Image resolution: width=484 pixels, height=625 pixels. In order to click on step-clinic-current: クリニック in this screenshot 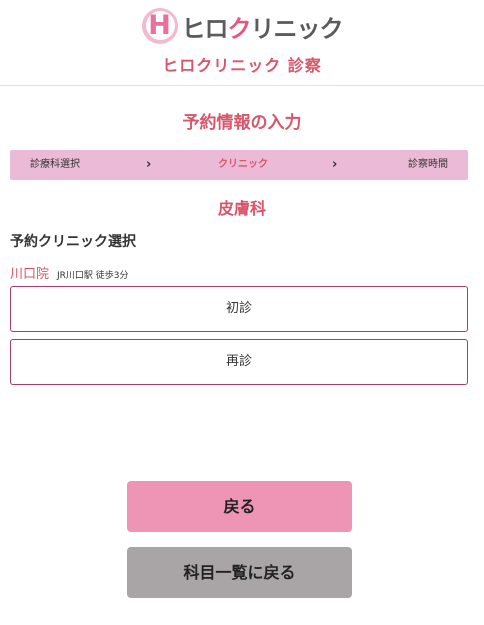, I will do `click(243, 164)`.